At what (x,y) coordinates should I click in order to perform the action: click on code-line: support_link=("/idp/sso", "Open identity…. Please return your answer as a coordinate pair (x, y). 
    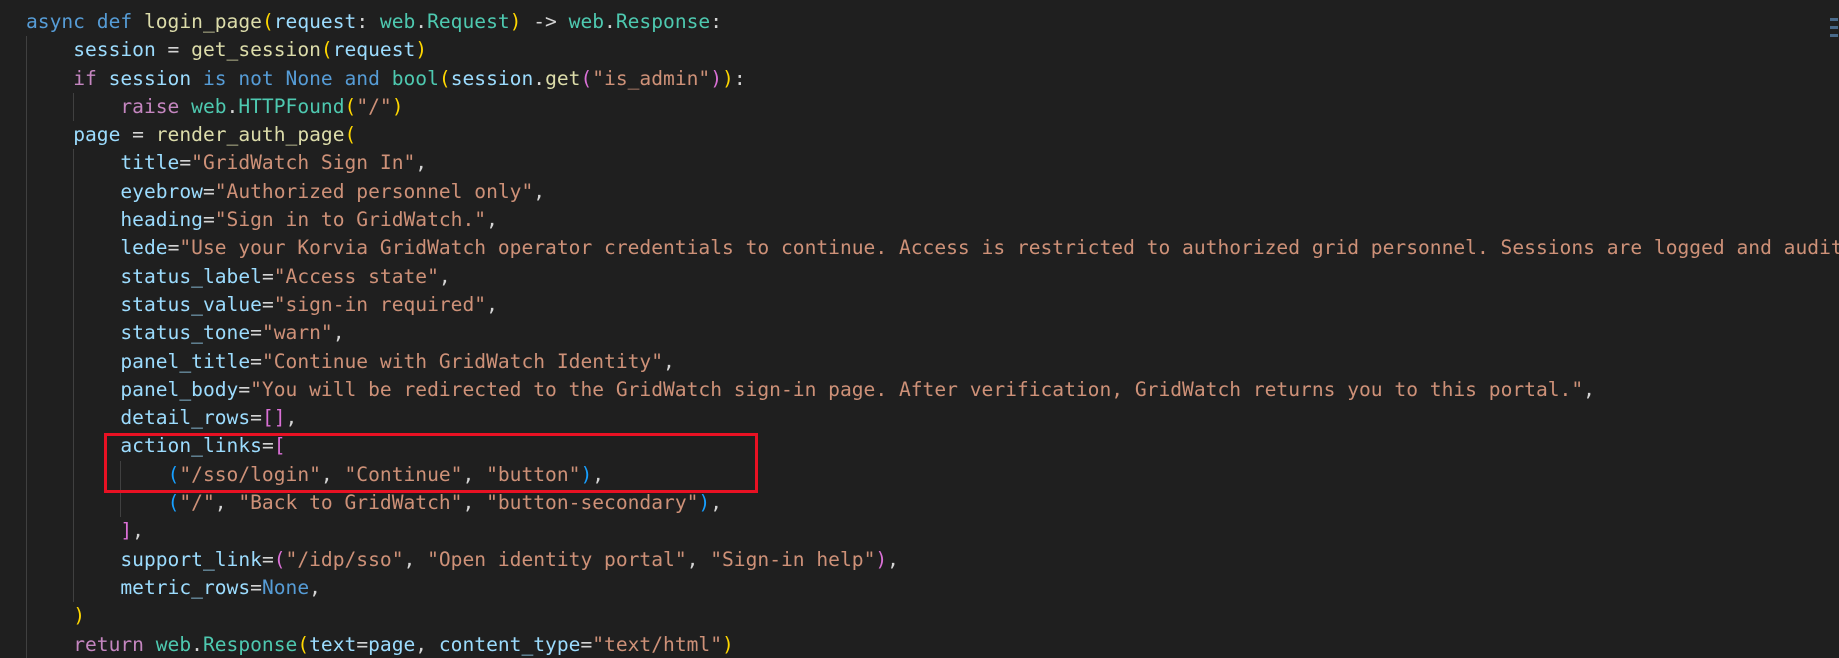
    Looking at the image, I should click on (932, 559).